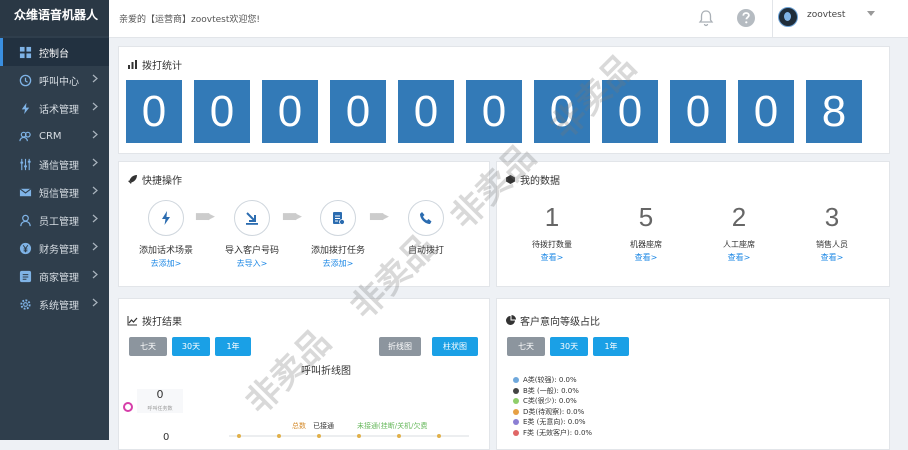 This screenshot has height=450, width=908. I want to click on sidebar-item-system: 系统管理, so click(54, 304).